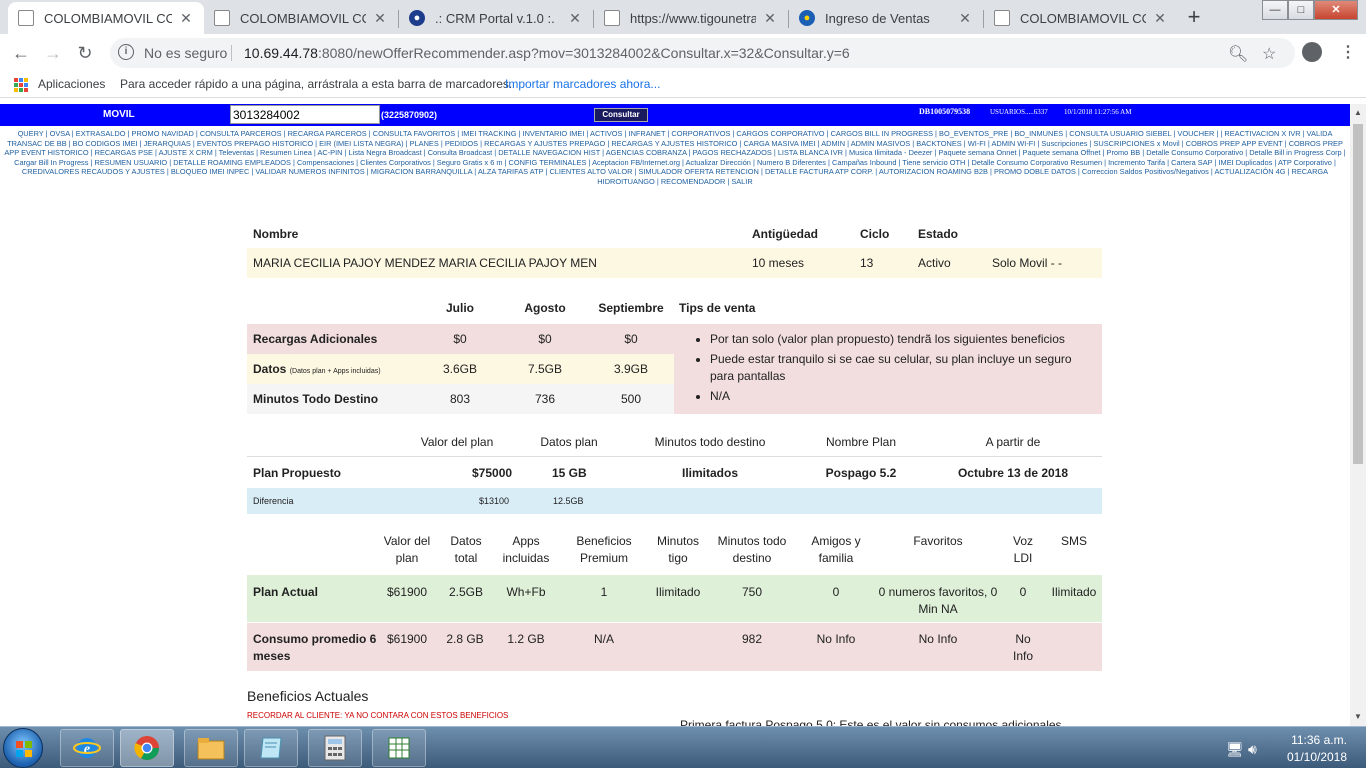 This screenshot has width=1366, height=769. Describe the element at coordinates (51, 162) in the screenshot. I see `menu-link: Cargar Bill In Progress` at that location.